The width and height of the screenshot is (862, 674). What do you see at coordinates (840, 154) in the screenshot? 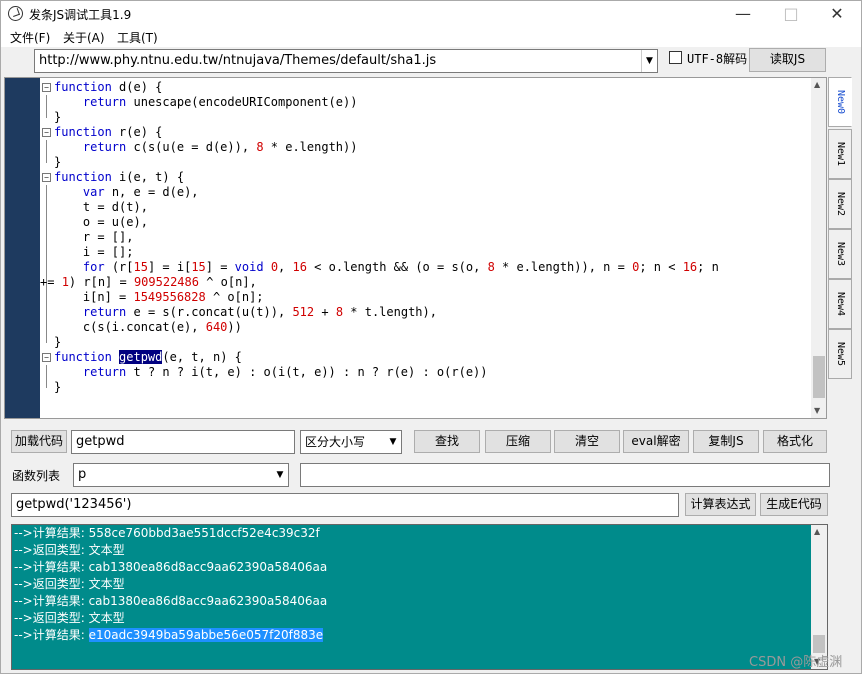
I see `tab-new1: New1` at bounding box center [840, 154].